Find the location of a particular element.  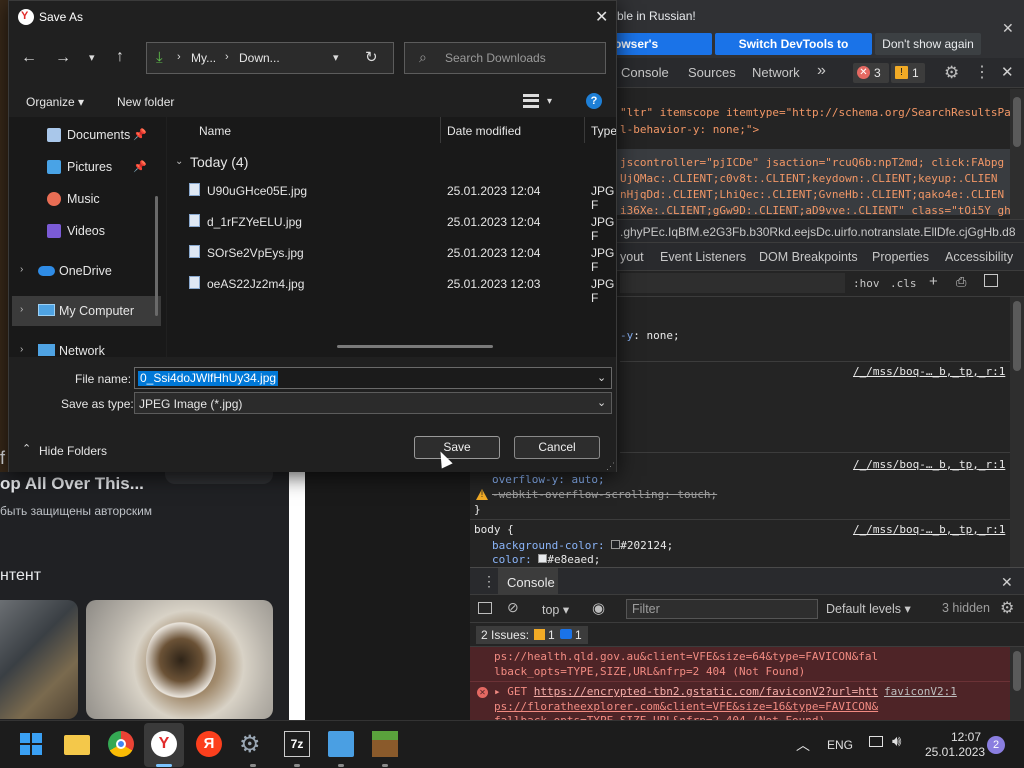

chrome-icon is located at coordinates (121, 744).